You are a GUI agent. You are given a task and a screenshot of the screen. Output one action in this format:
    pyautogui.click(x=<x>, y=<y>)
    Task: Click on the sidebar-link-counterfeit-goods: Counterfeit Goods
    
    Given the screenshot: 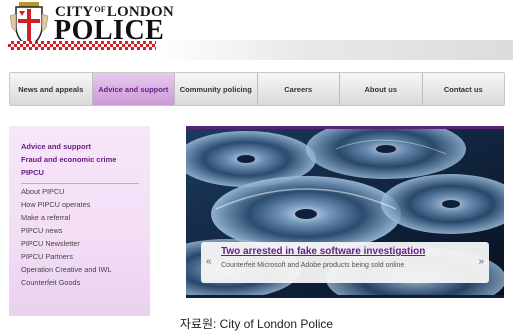 What is the action you would take?
    pyautogui.click(x=50, y=282)
    